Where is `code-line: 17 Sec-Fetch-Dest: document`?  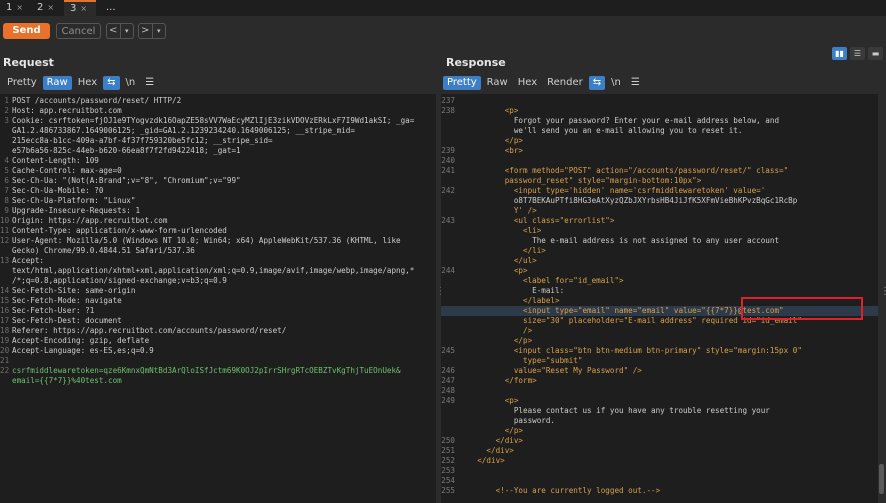
code-line: 17 Sec-Fetch-Dest: document is located at coordinates (218, 321).